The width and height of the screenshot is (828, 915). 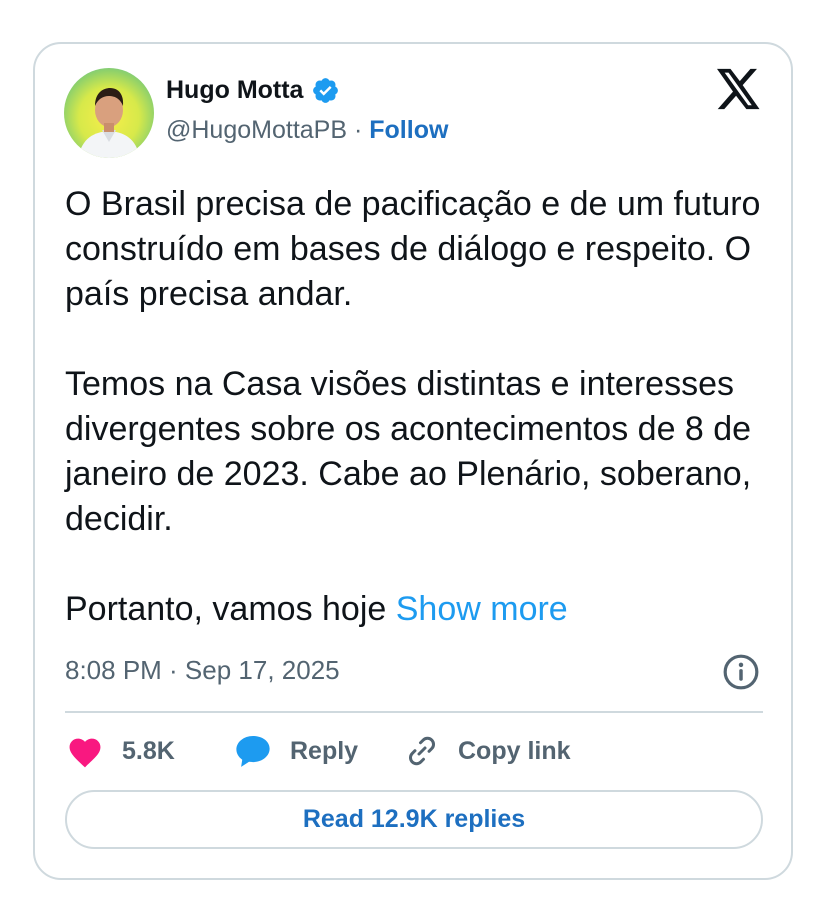 What do you see at coordinates (109, 123) in the screenshot?
I see `avatar-portrait` at bounding box center [109, 123].